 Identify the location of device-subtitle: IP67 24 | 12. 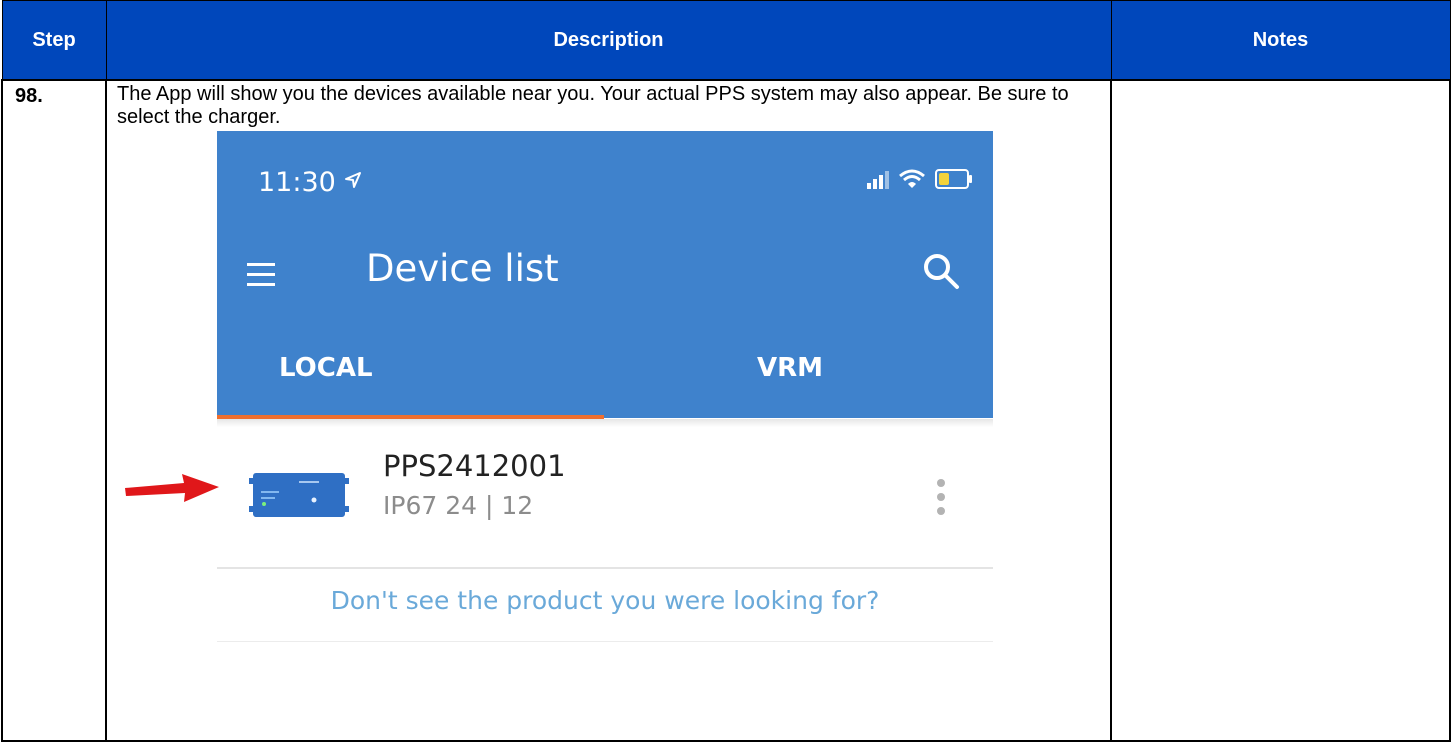
(458, 505).